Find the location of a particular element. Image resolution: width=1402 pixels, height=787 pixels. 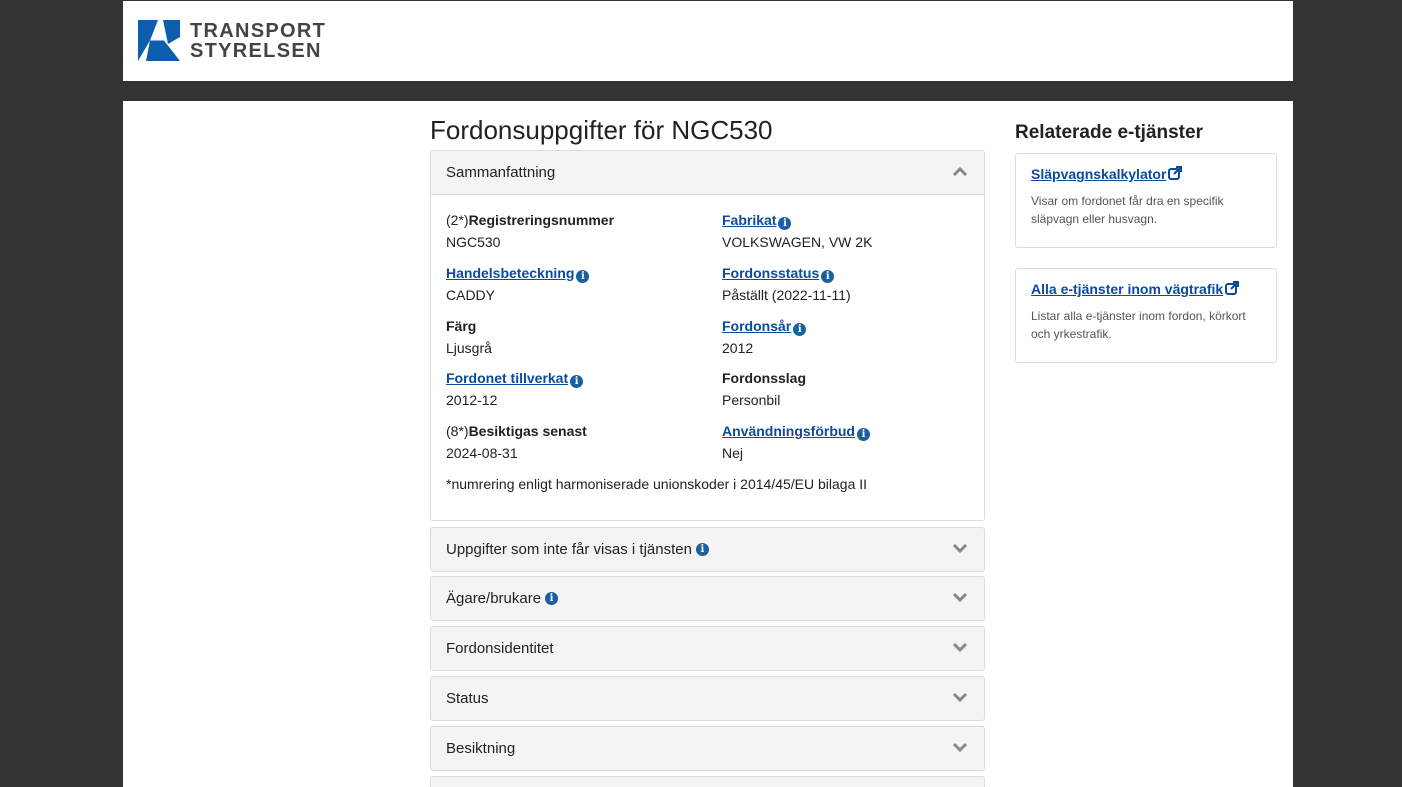

service-link-text: Släpvagnskalkylator is located at coordinates (1099, 174).